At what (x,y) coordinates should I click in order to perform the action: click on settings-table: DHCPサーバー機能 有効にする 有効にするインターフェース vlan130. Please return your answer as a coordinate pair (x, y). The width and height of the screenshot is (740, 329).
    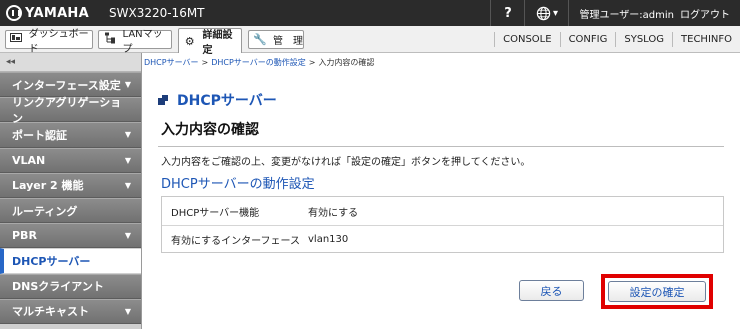
    Looking at the image, I should click on (442, 224).